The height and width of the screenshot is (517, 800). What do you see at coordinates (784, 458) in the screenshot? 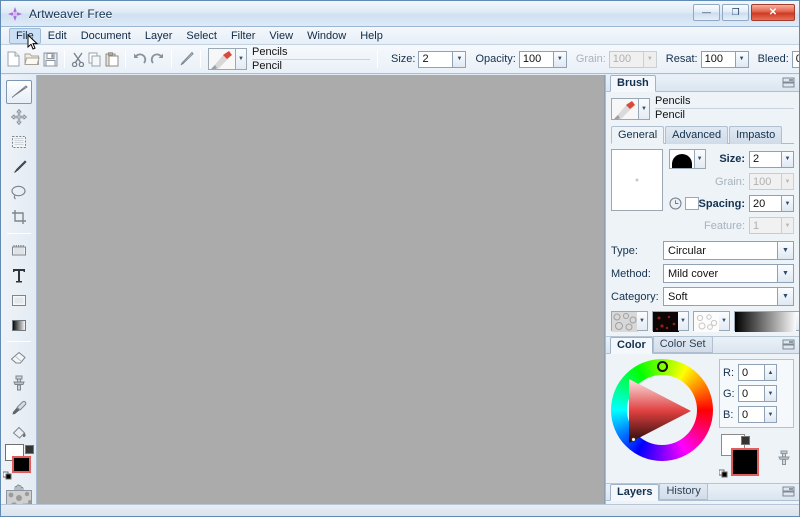
I see `clone-color-icon` at bounding box center [784, 458].